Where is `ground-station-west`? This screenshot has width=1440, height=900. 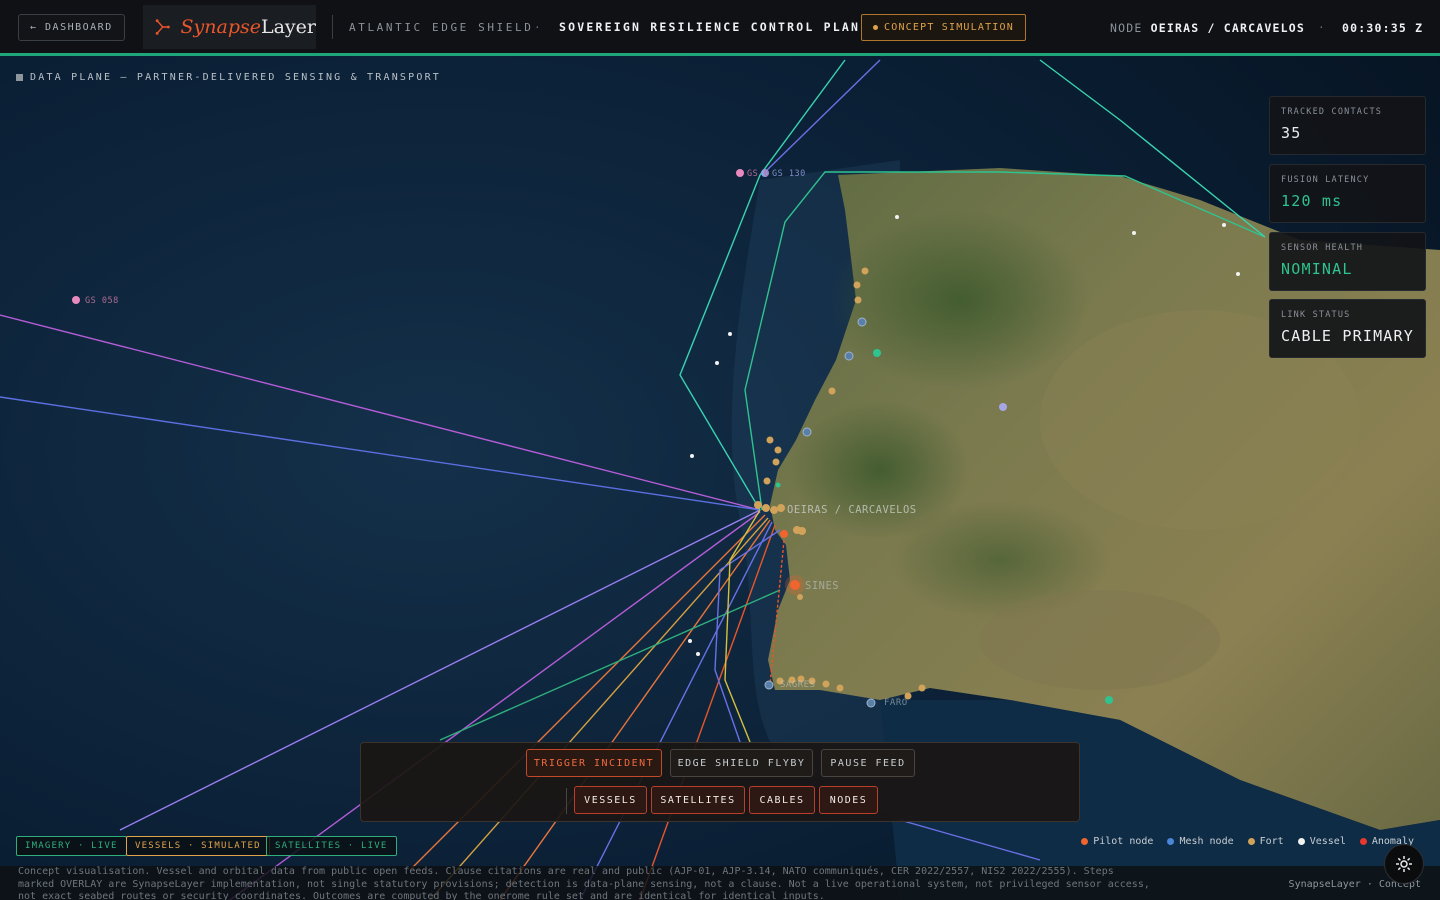
ground-station-west is located at coordinates (76, 300).